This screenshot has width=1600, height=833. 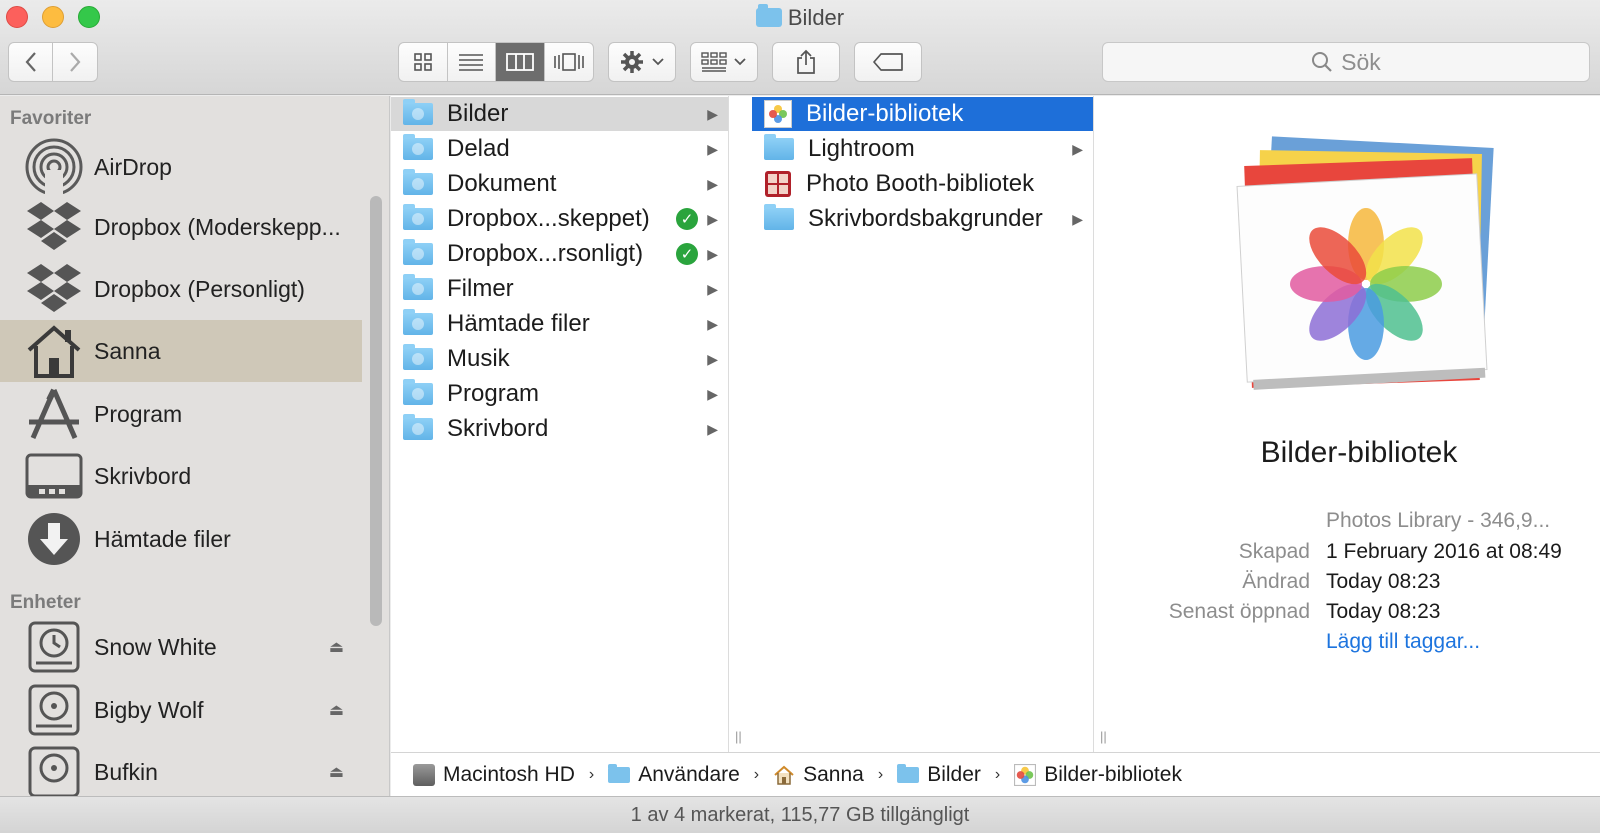 What do you see at coordinates (1239, 611) in the screenshot?
I see `last-opened-label: Senast öppnad` at bounding box center [1239, 611].